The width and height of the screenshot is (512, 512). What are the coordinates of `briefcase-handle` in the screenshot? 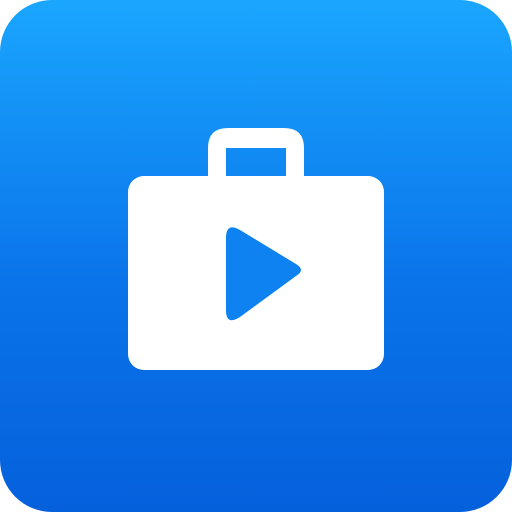 It's located at (256, 152).